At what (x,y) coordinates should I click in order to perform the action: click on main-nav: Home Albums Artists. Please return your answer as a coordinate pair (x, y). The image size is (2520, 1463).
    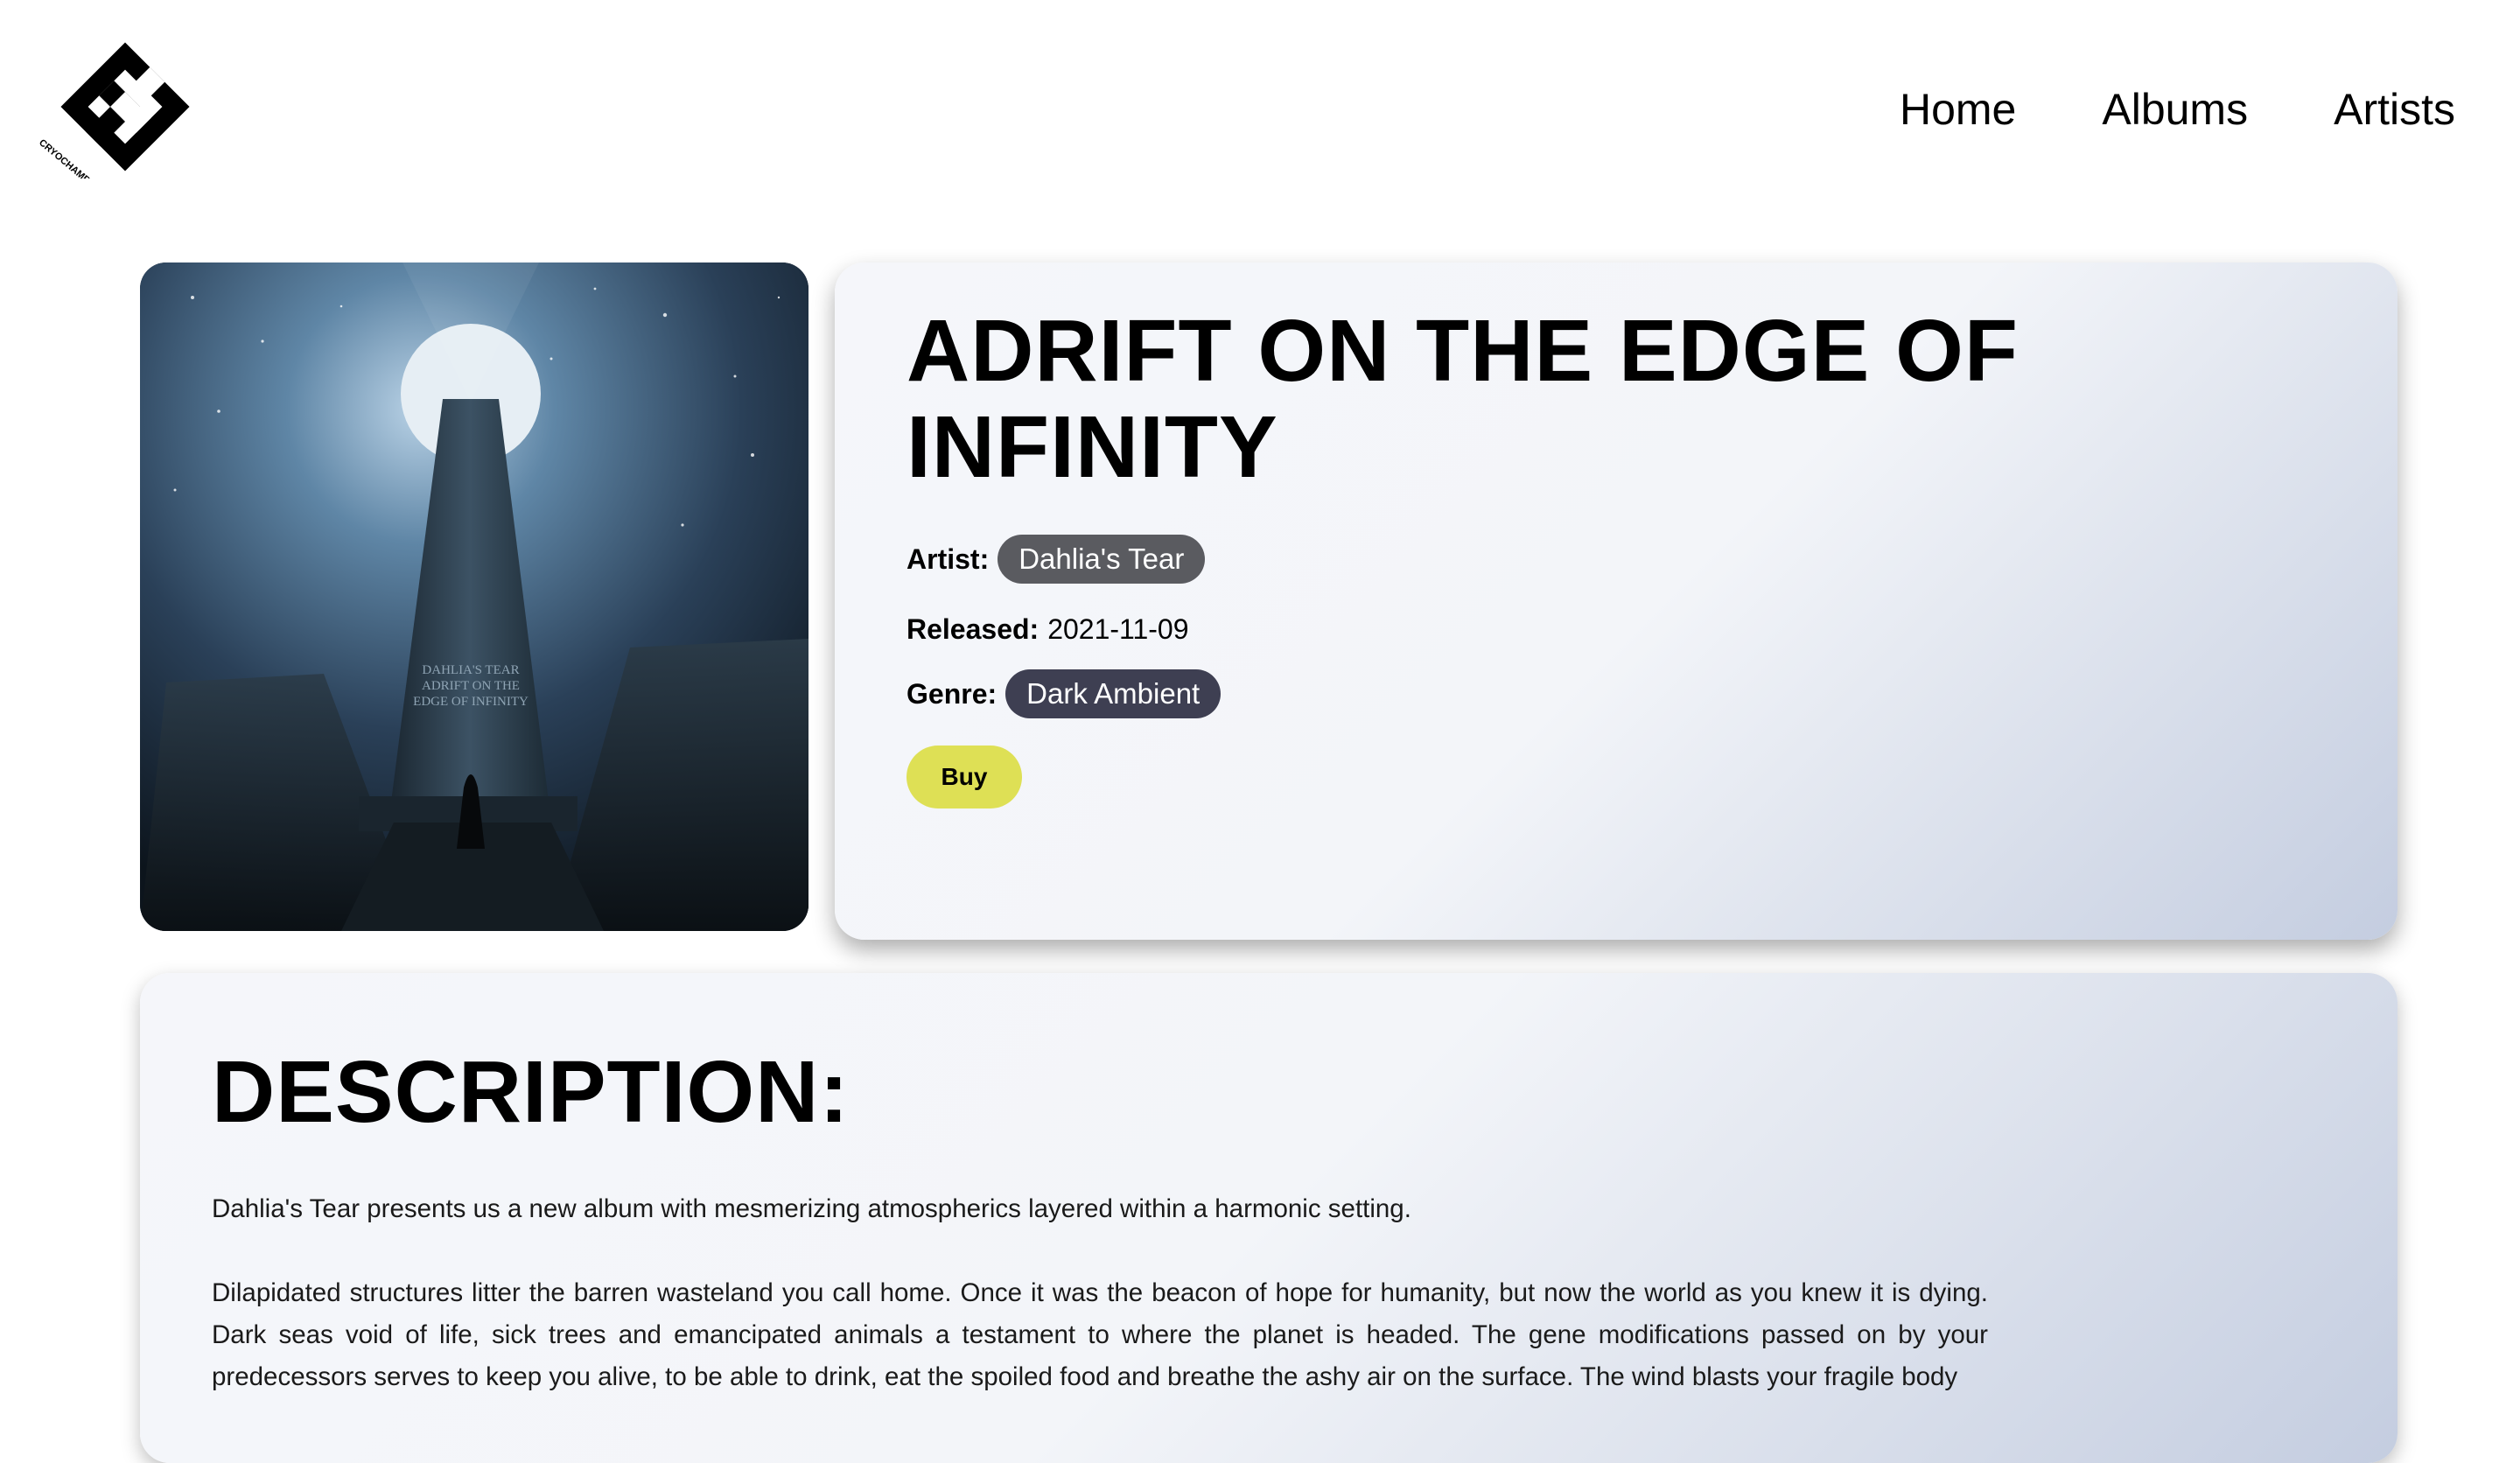
    Looking at the image, I should click on (2177, 109).